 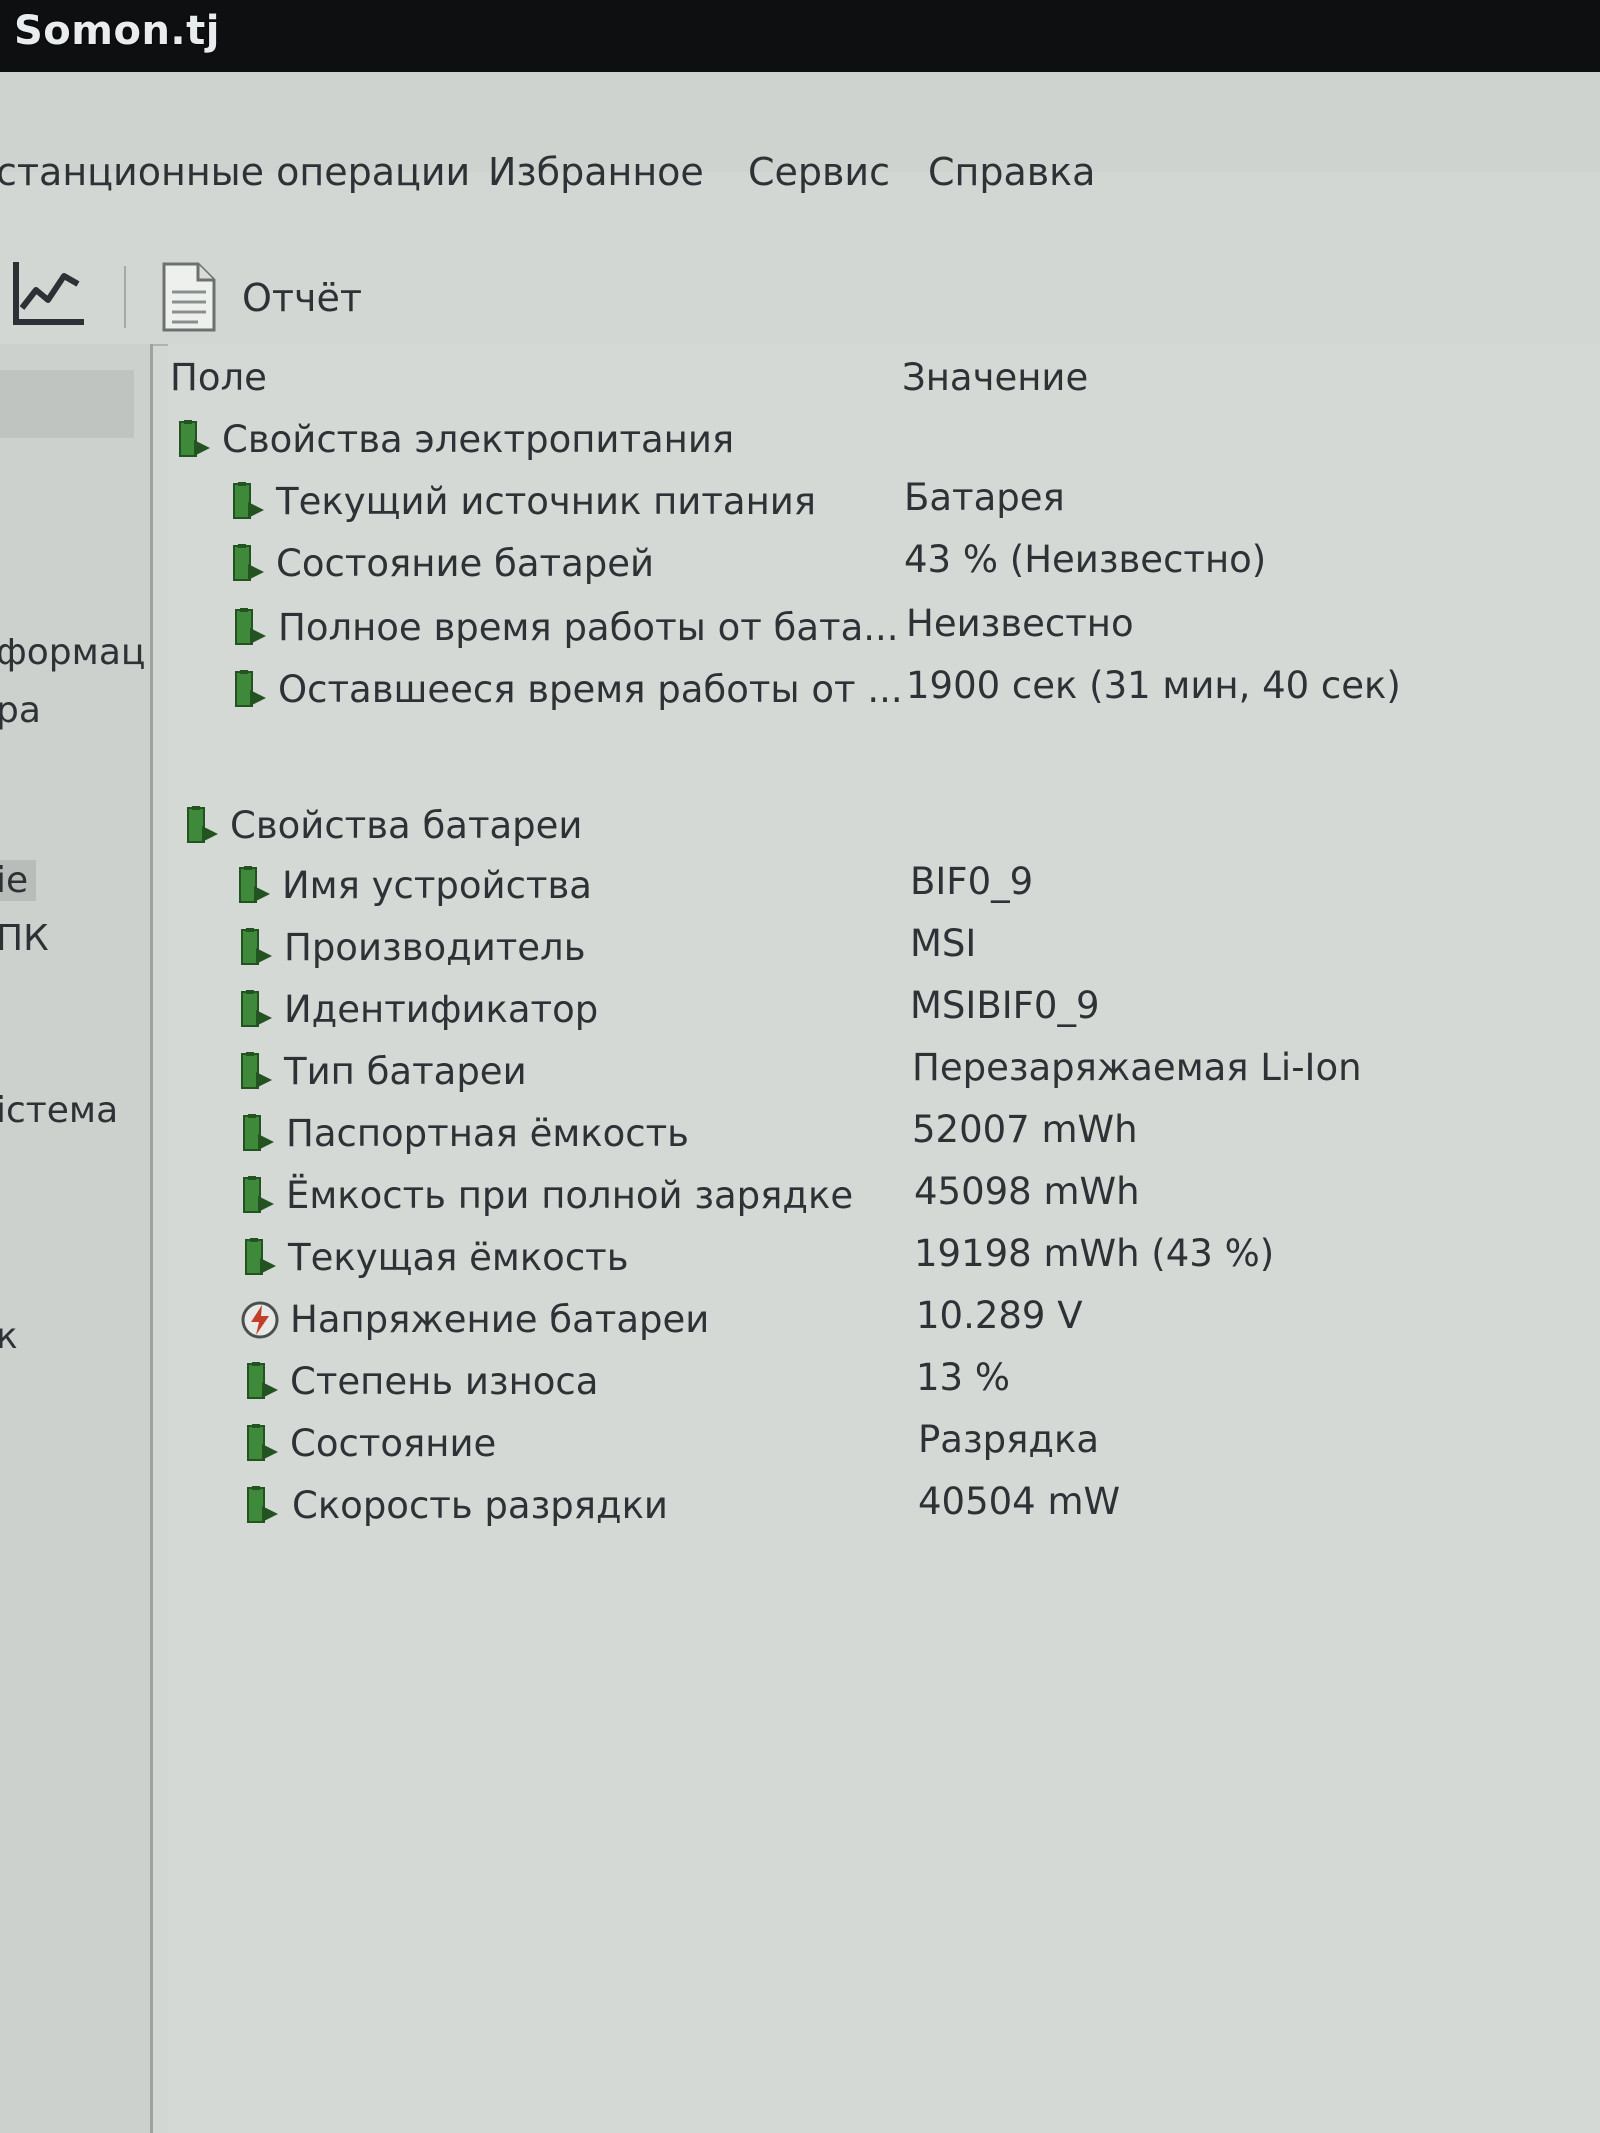 What do you see at coordinates (59, 1110) in the screenshot?
I see `nav-item-system: істема` at bounding box center [59, 1110].